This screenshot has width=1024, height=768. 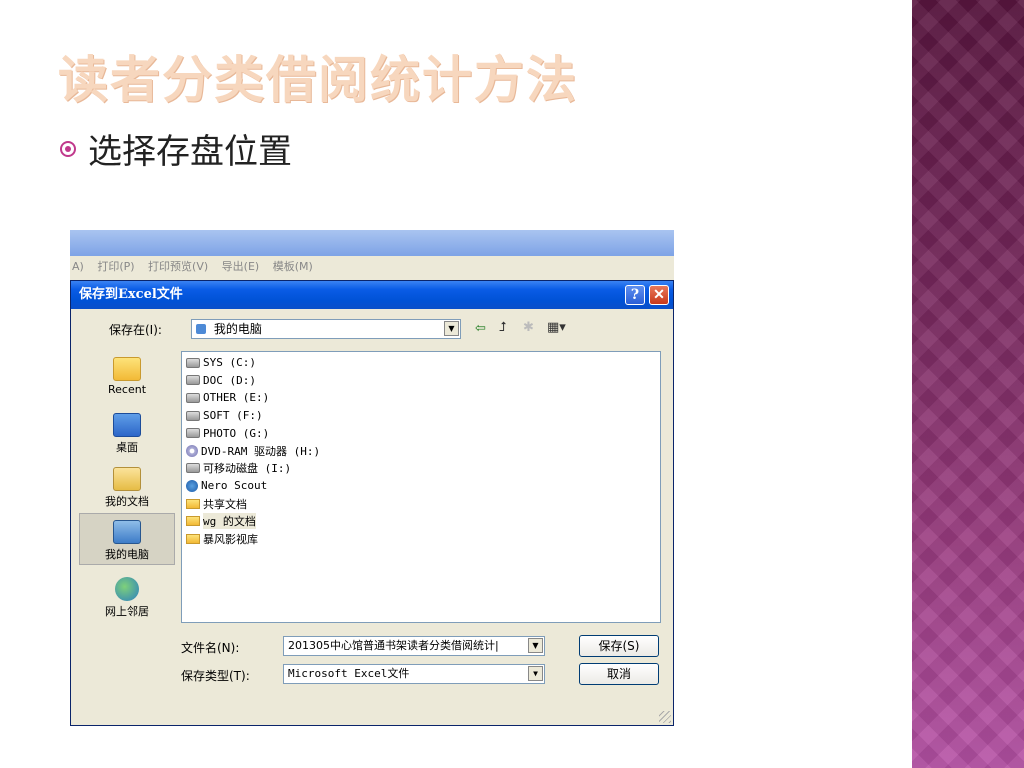 I want to click on slide-title: 读者分类借阅统计方法, so click(x=318, y=80).